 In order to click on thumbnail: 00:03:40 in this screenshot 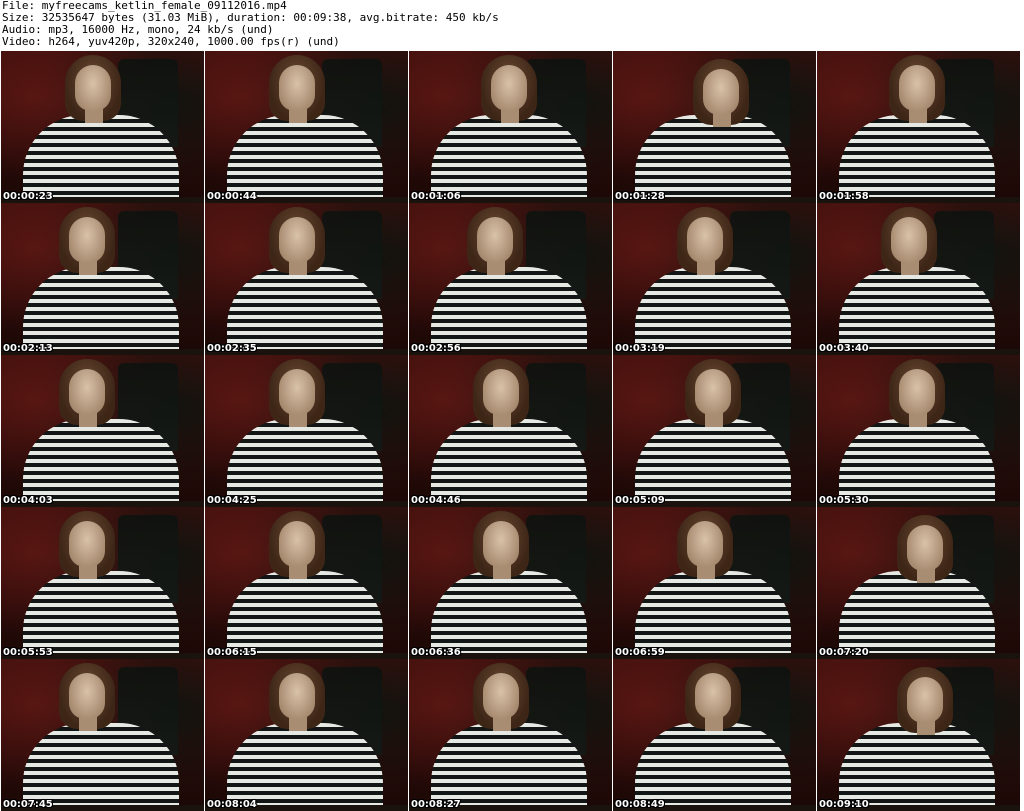, I will do `click(918, 279)`.